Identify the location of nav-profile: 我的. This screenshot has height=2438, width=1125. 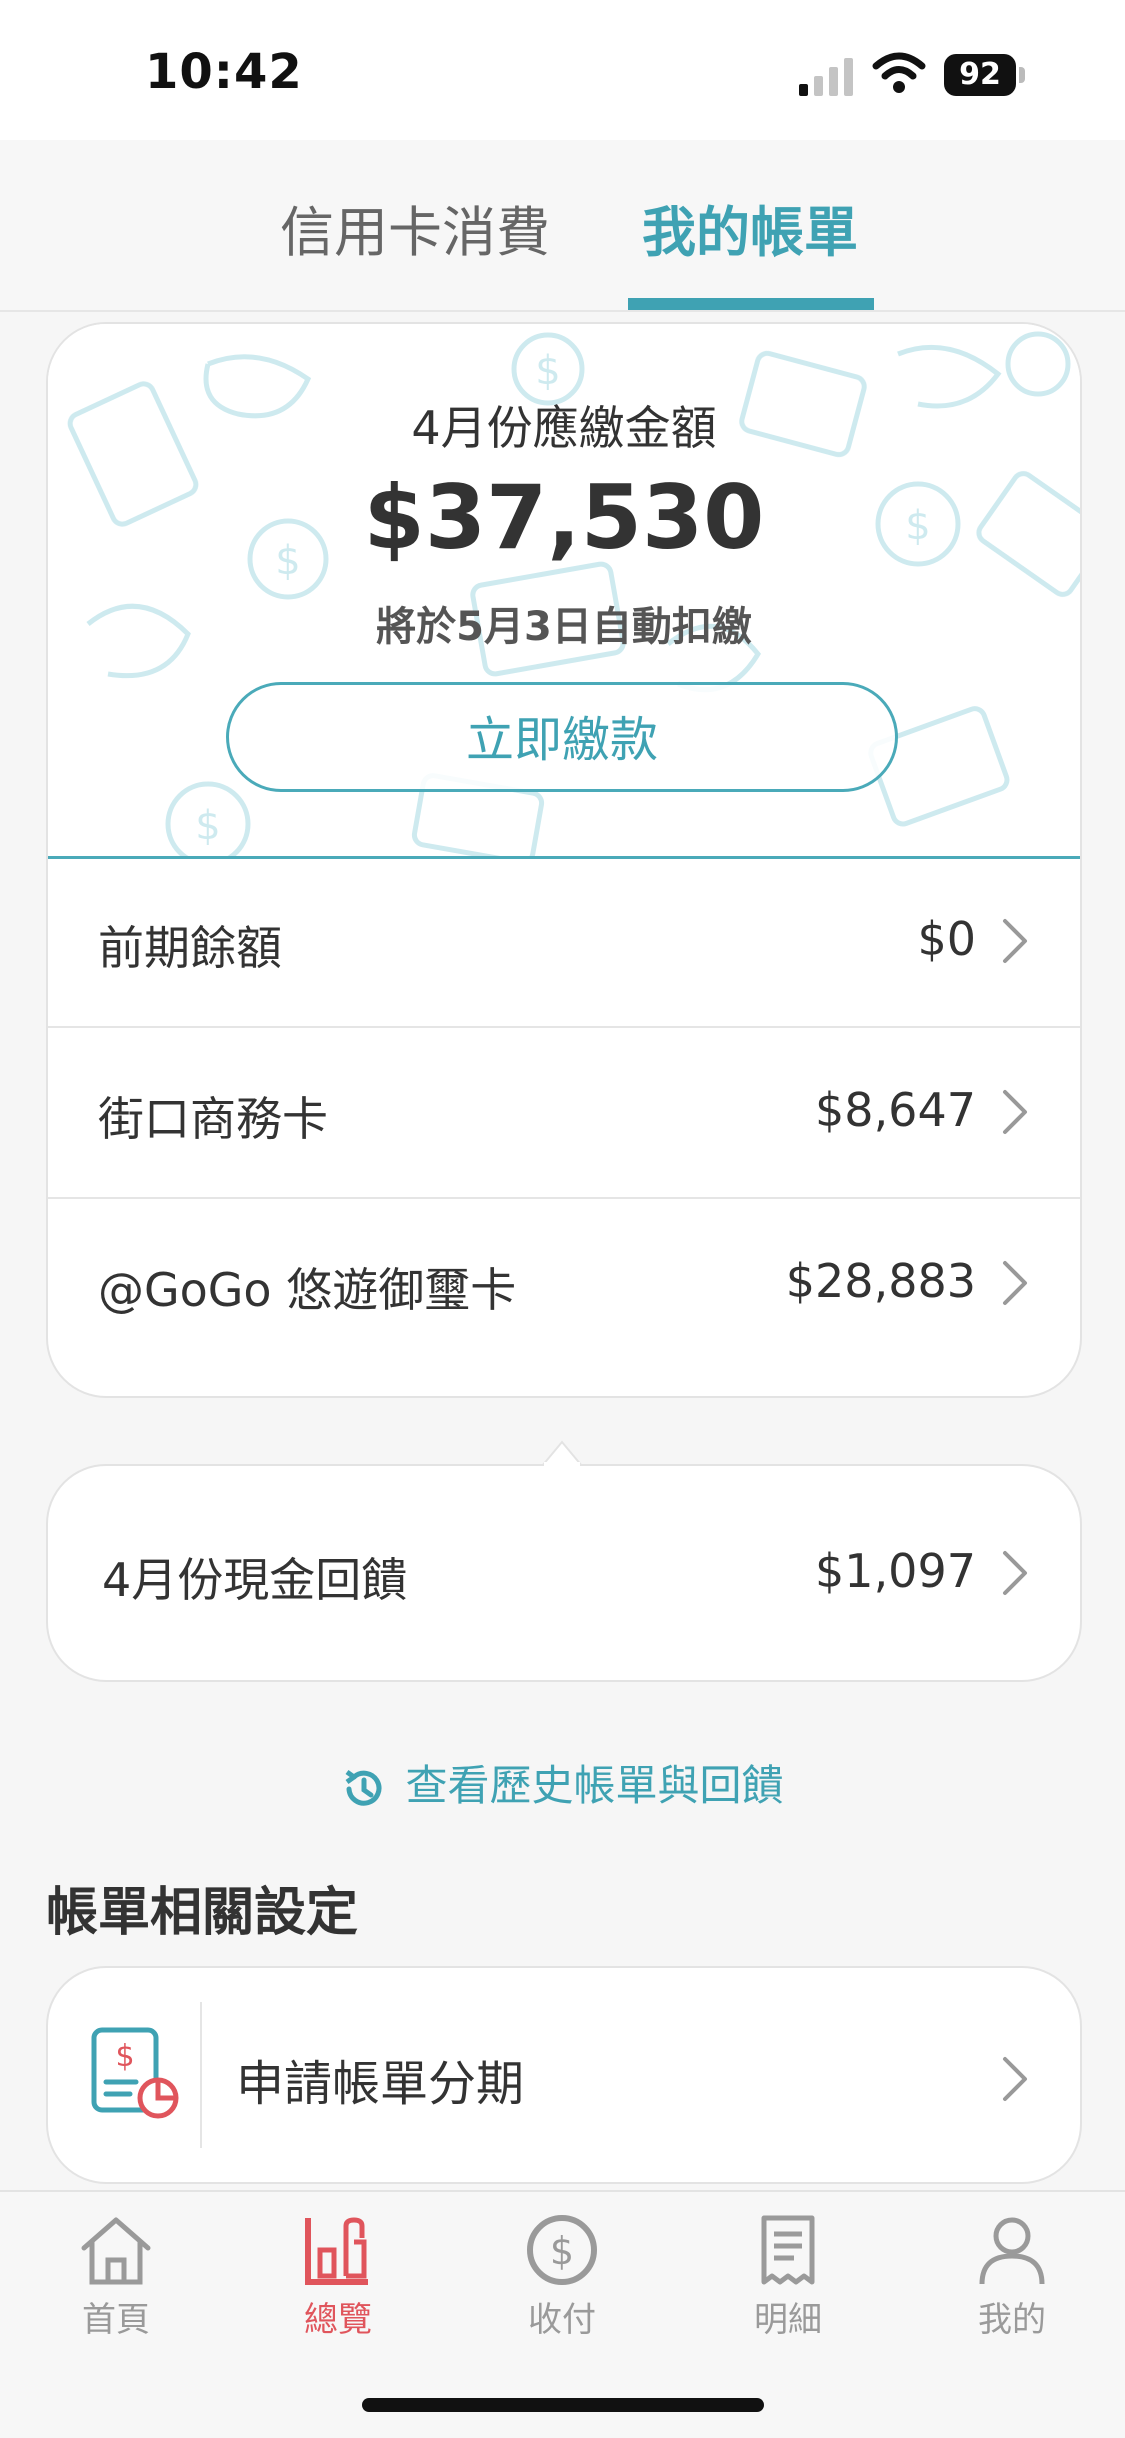
(1012, 2276).